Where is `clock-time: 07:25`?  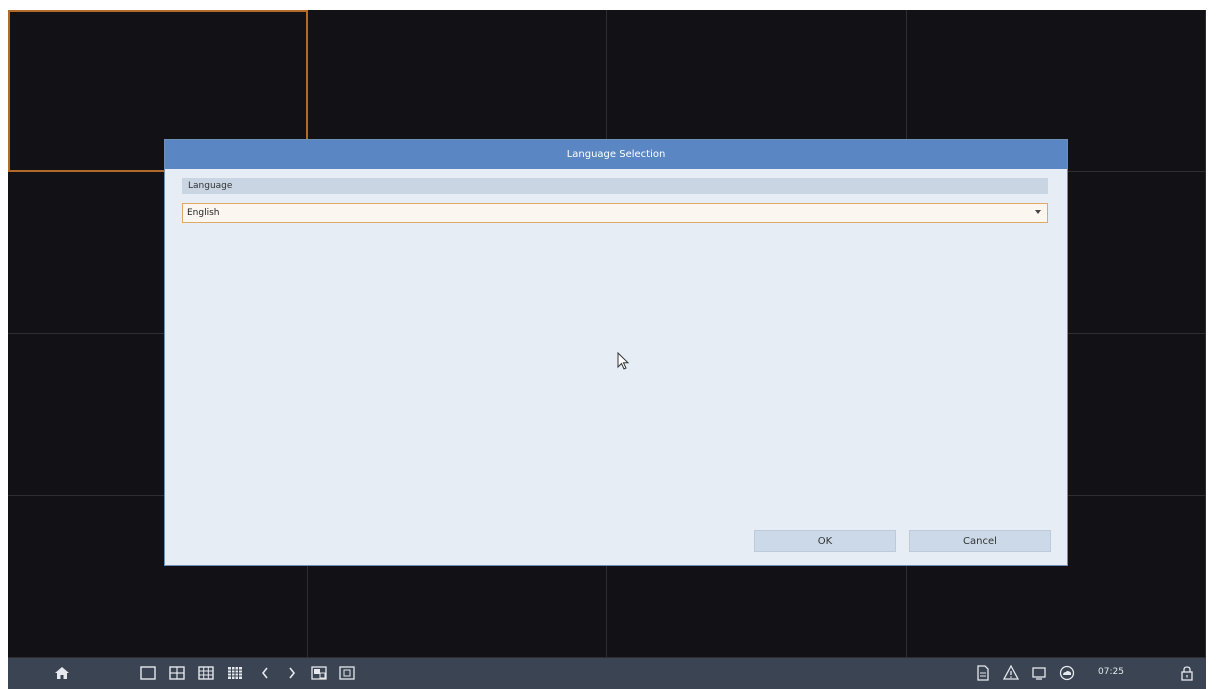 clock-time: 07:25 is located at coordinates (1111, 672).